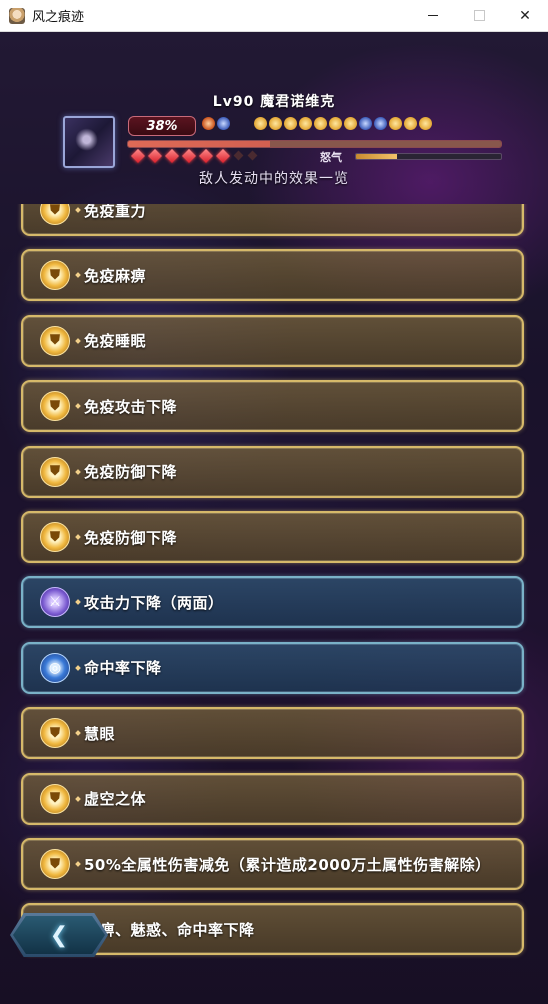  Describe the element at coordinates (272, 220) in the screenshot. I see `effect-item: ⛊ 免疫重力` at that location.